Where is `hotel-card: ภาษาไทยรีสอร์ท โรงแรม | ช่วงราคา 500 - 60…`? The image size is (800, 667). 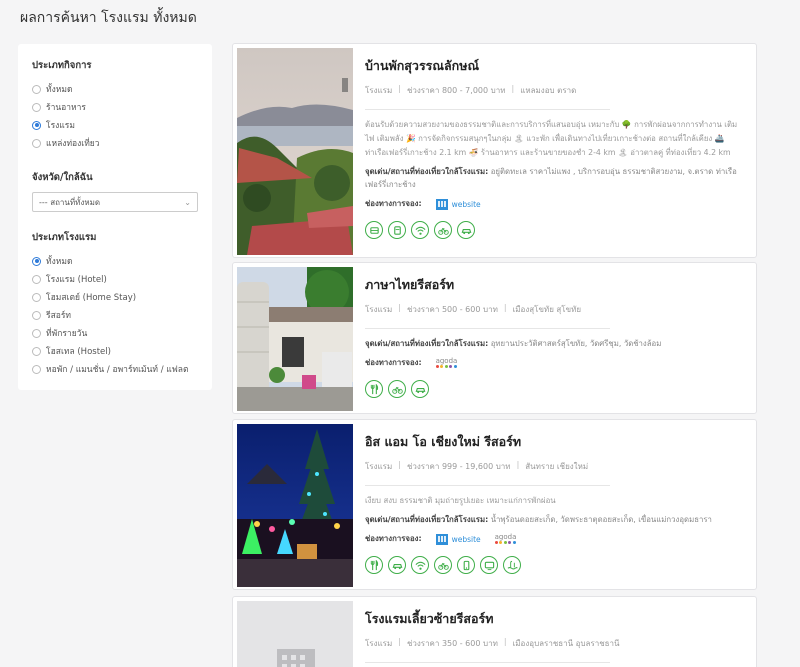
hotel-card: ภาษาไทยรีสอร์ท โรงแรม | ช่วงราคา 500 - 60… is located at coordinates (494, 338).